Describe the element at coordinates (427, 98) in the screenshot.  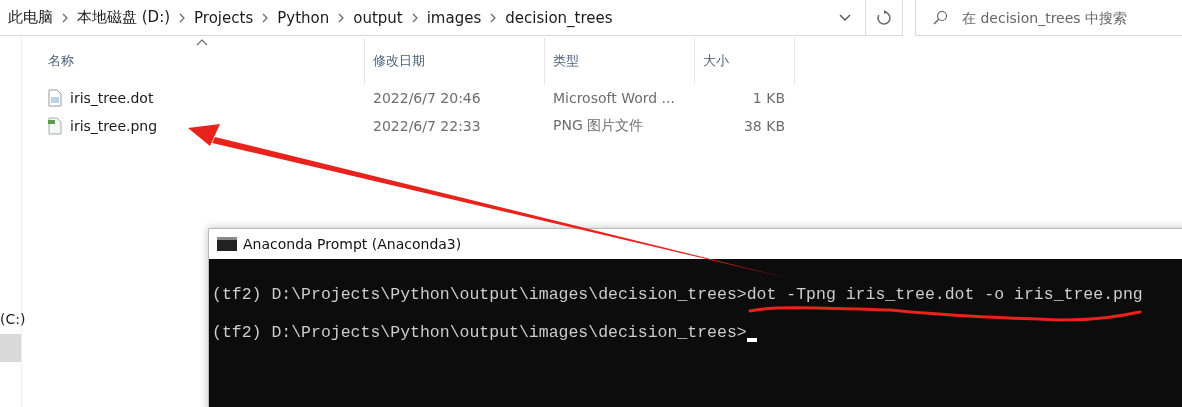
I see `table-cell-text: 2022/6/7 20:46` at that location.